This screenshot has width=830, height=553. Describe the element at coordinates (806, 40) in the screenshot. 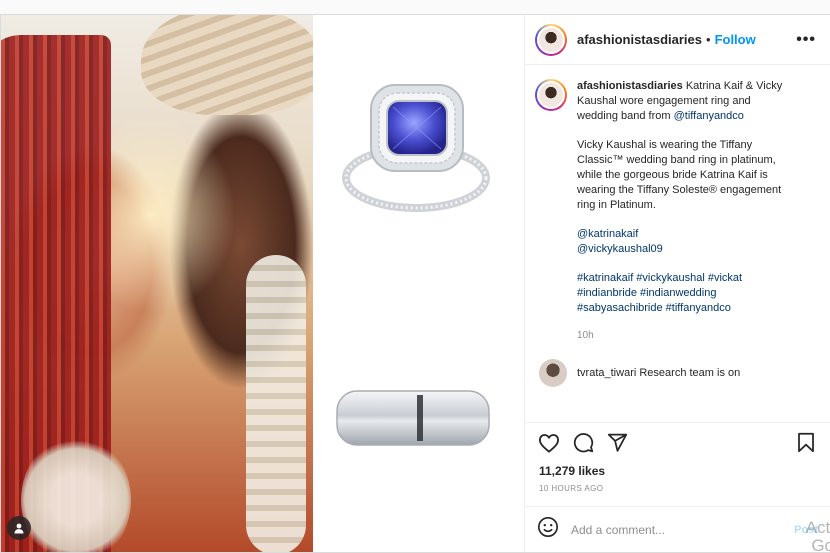

I see `more-options-icon: •••` at that location.